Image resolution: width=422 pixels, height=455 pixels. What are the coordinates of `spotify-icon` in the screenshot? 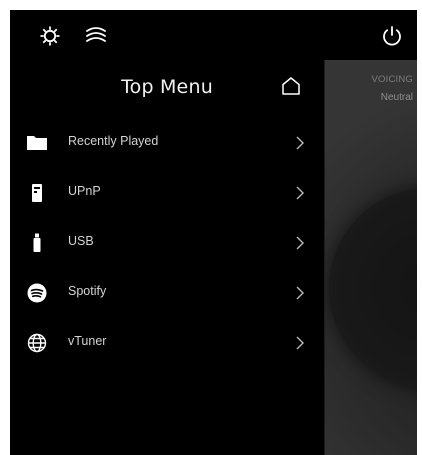 It's located at (37, 293).